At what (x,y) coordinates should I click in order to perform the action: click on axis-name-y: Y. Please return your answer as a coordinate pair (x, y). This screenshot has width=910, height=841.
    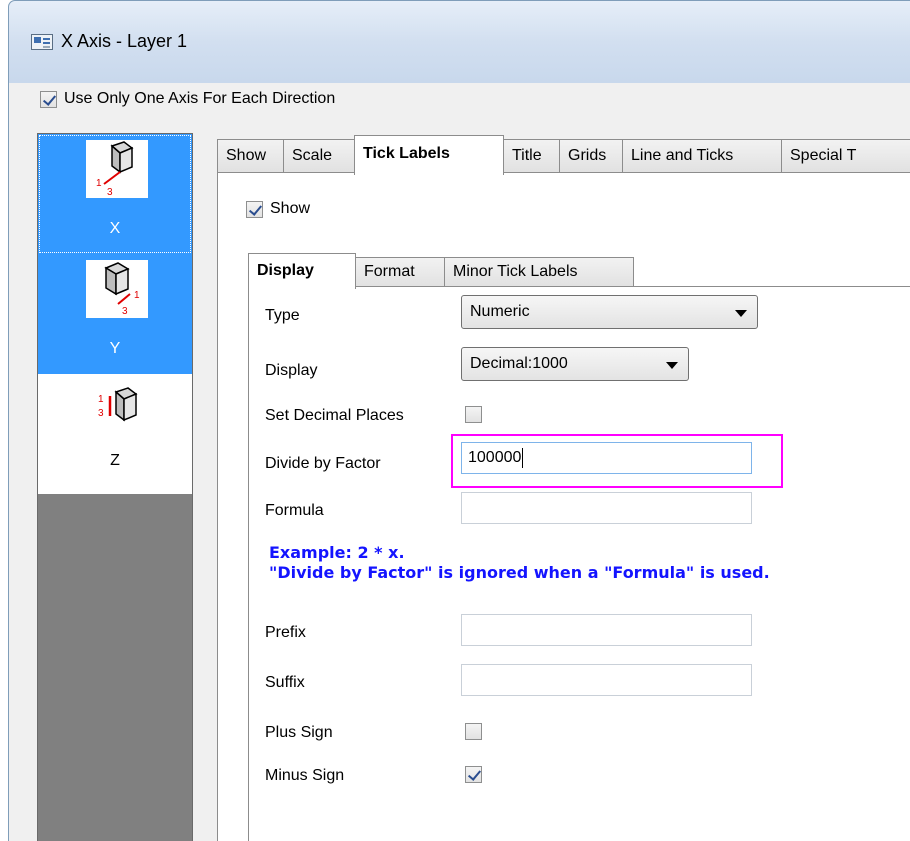
    Looking at the image, I should click on (115, 348).